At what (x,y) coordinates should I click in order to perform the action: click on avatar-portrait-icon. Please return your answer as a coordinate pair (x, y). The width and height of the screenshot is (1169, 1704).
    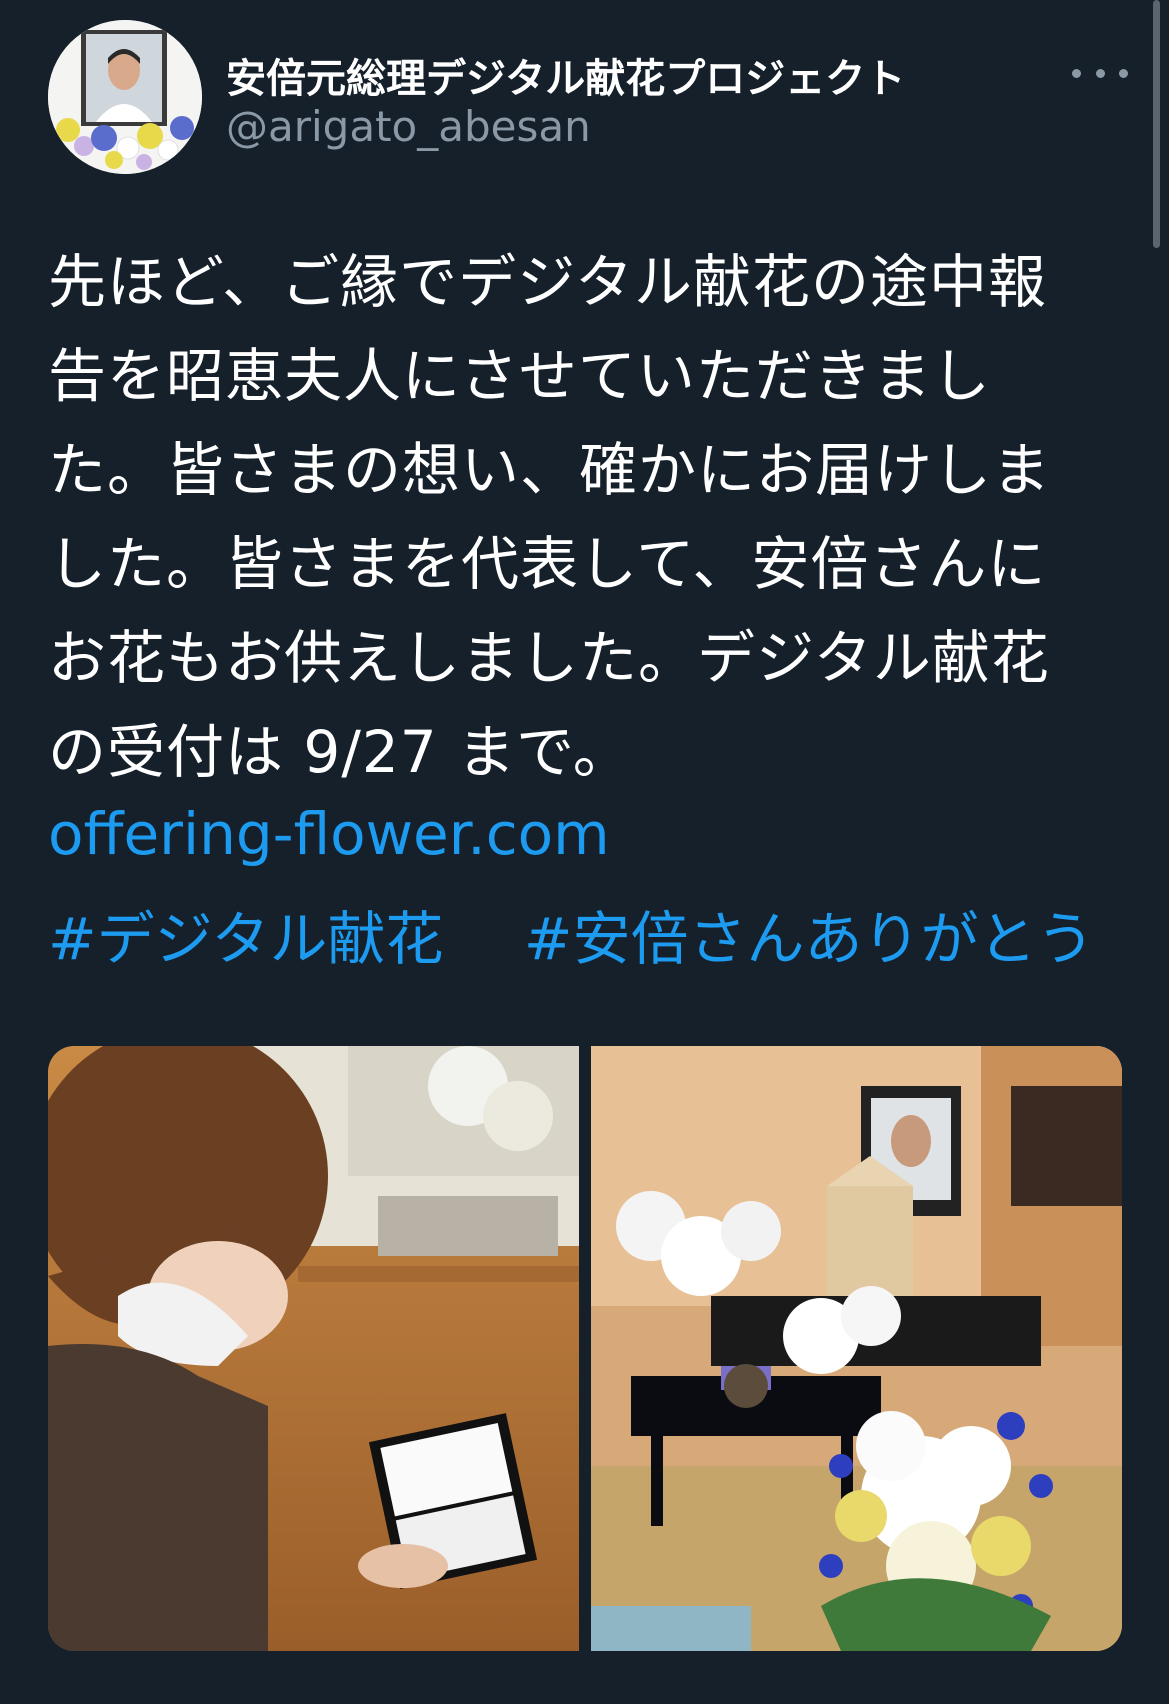
    Looking at the image, I should click on (125, 97).